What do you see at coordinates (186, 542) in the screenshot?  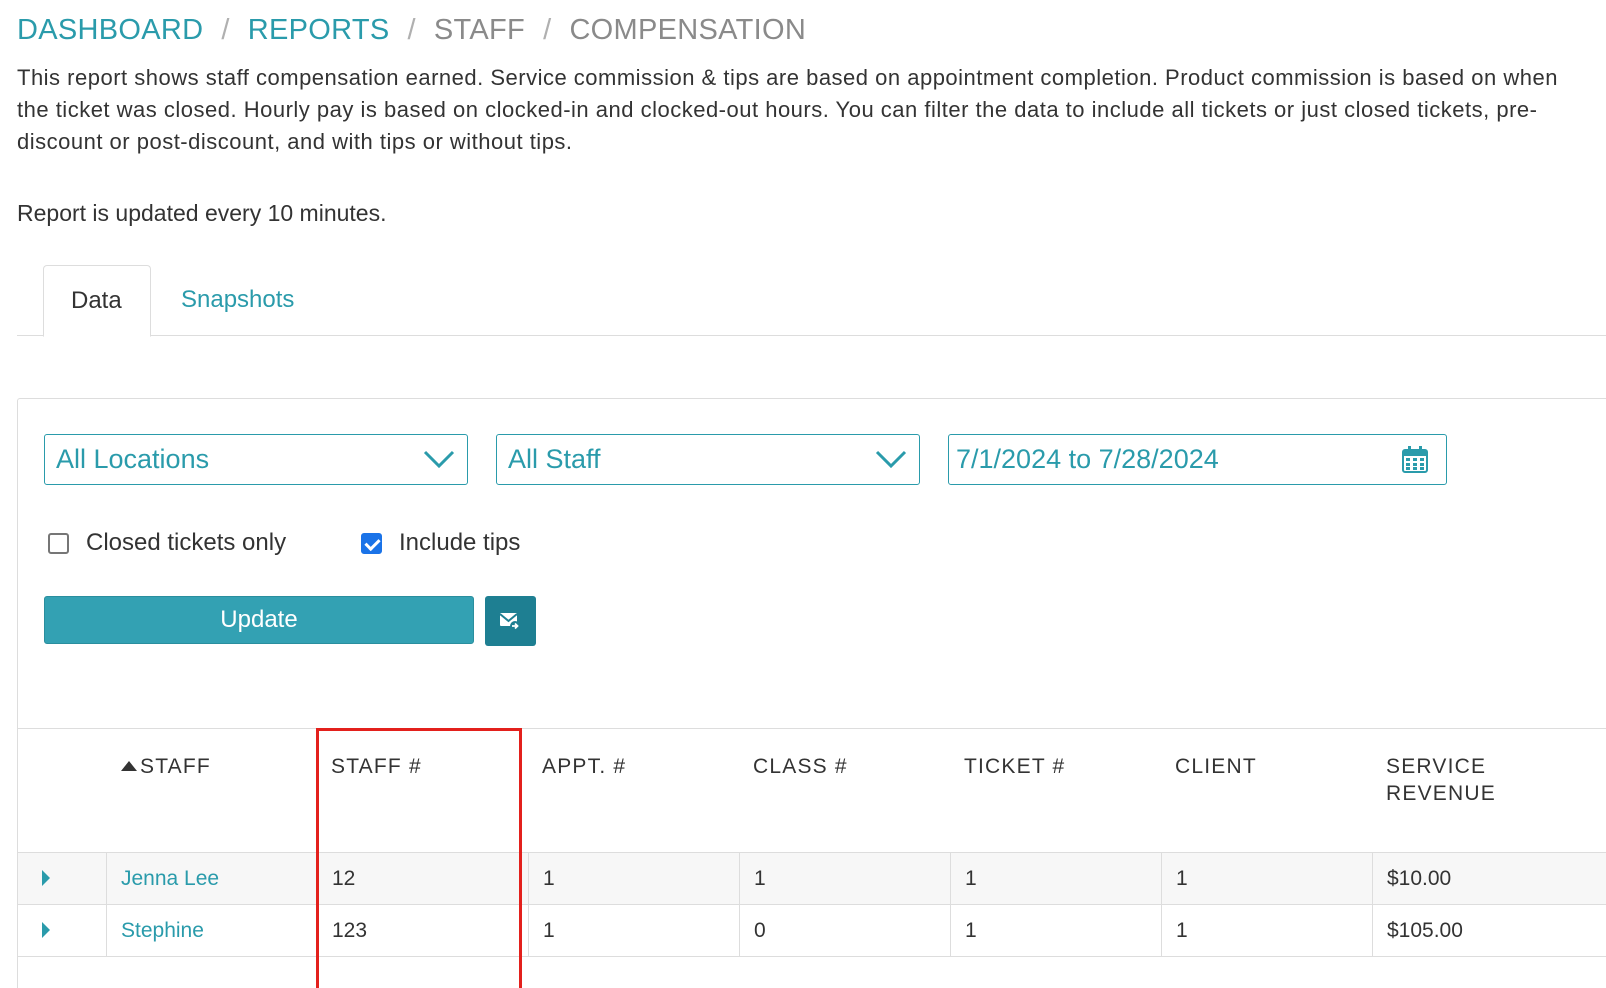 I see `closed-tickets-label: Closed tickets only` at bounding box center [186, 542].